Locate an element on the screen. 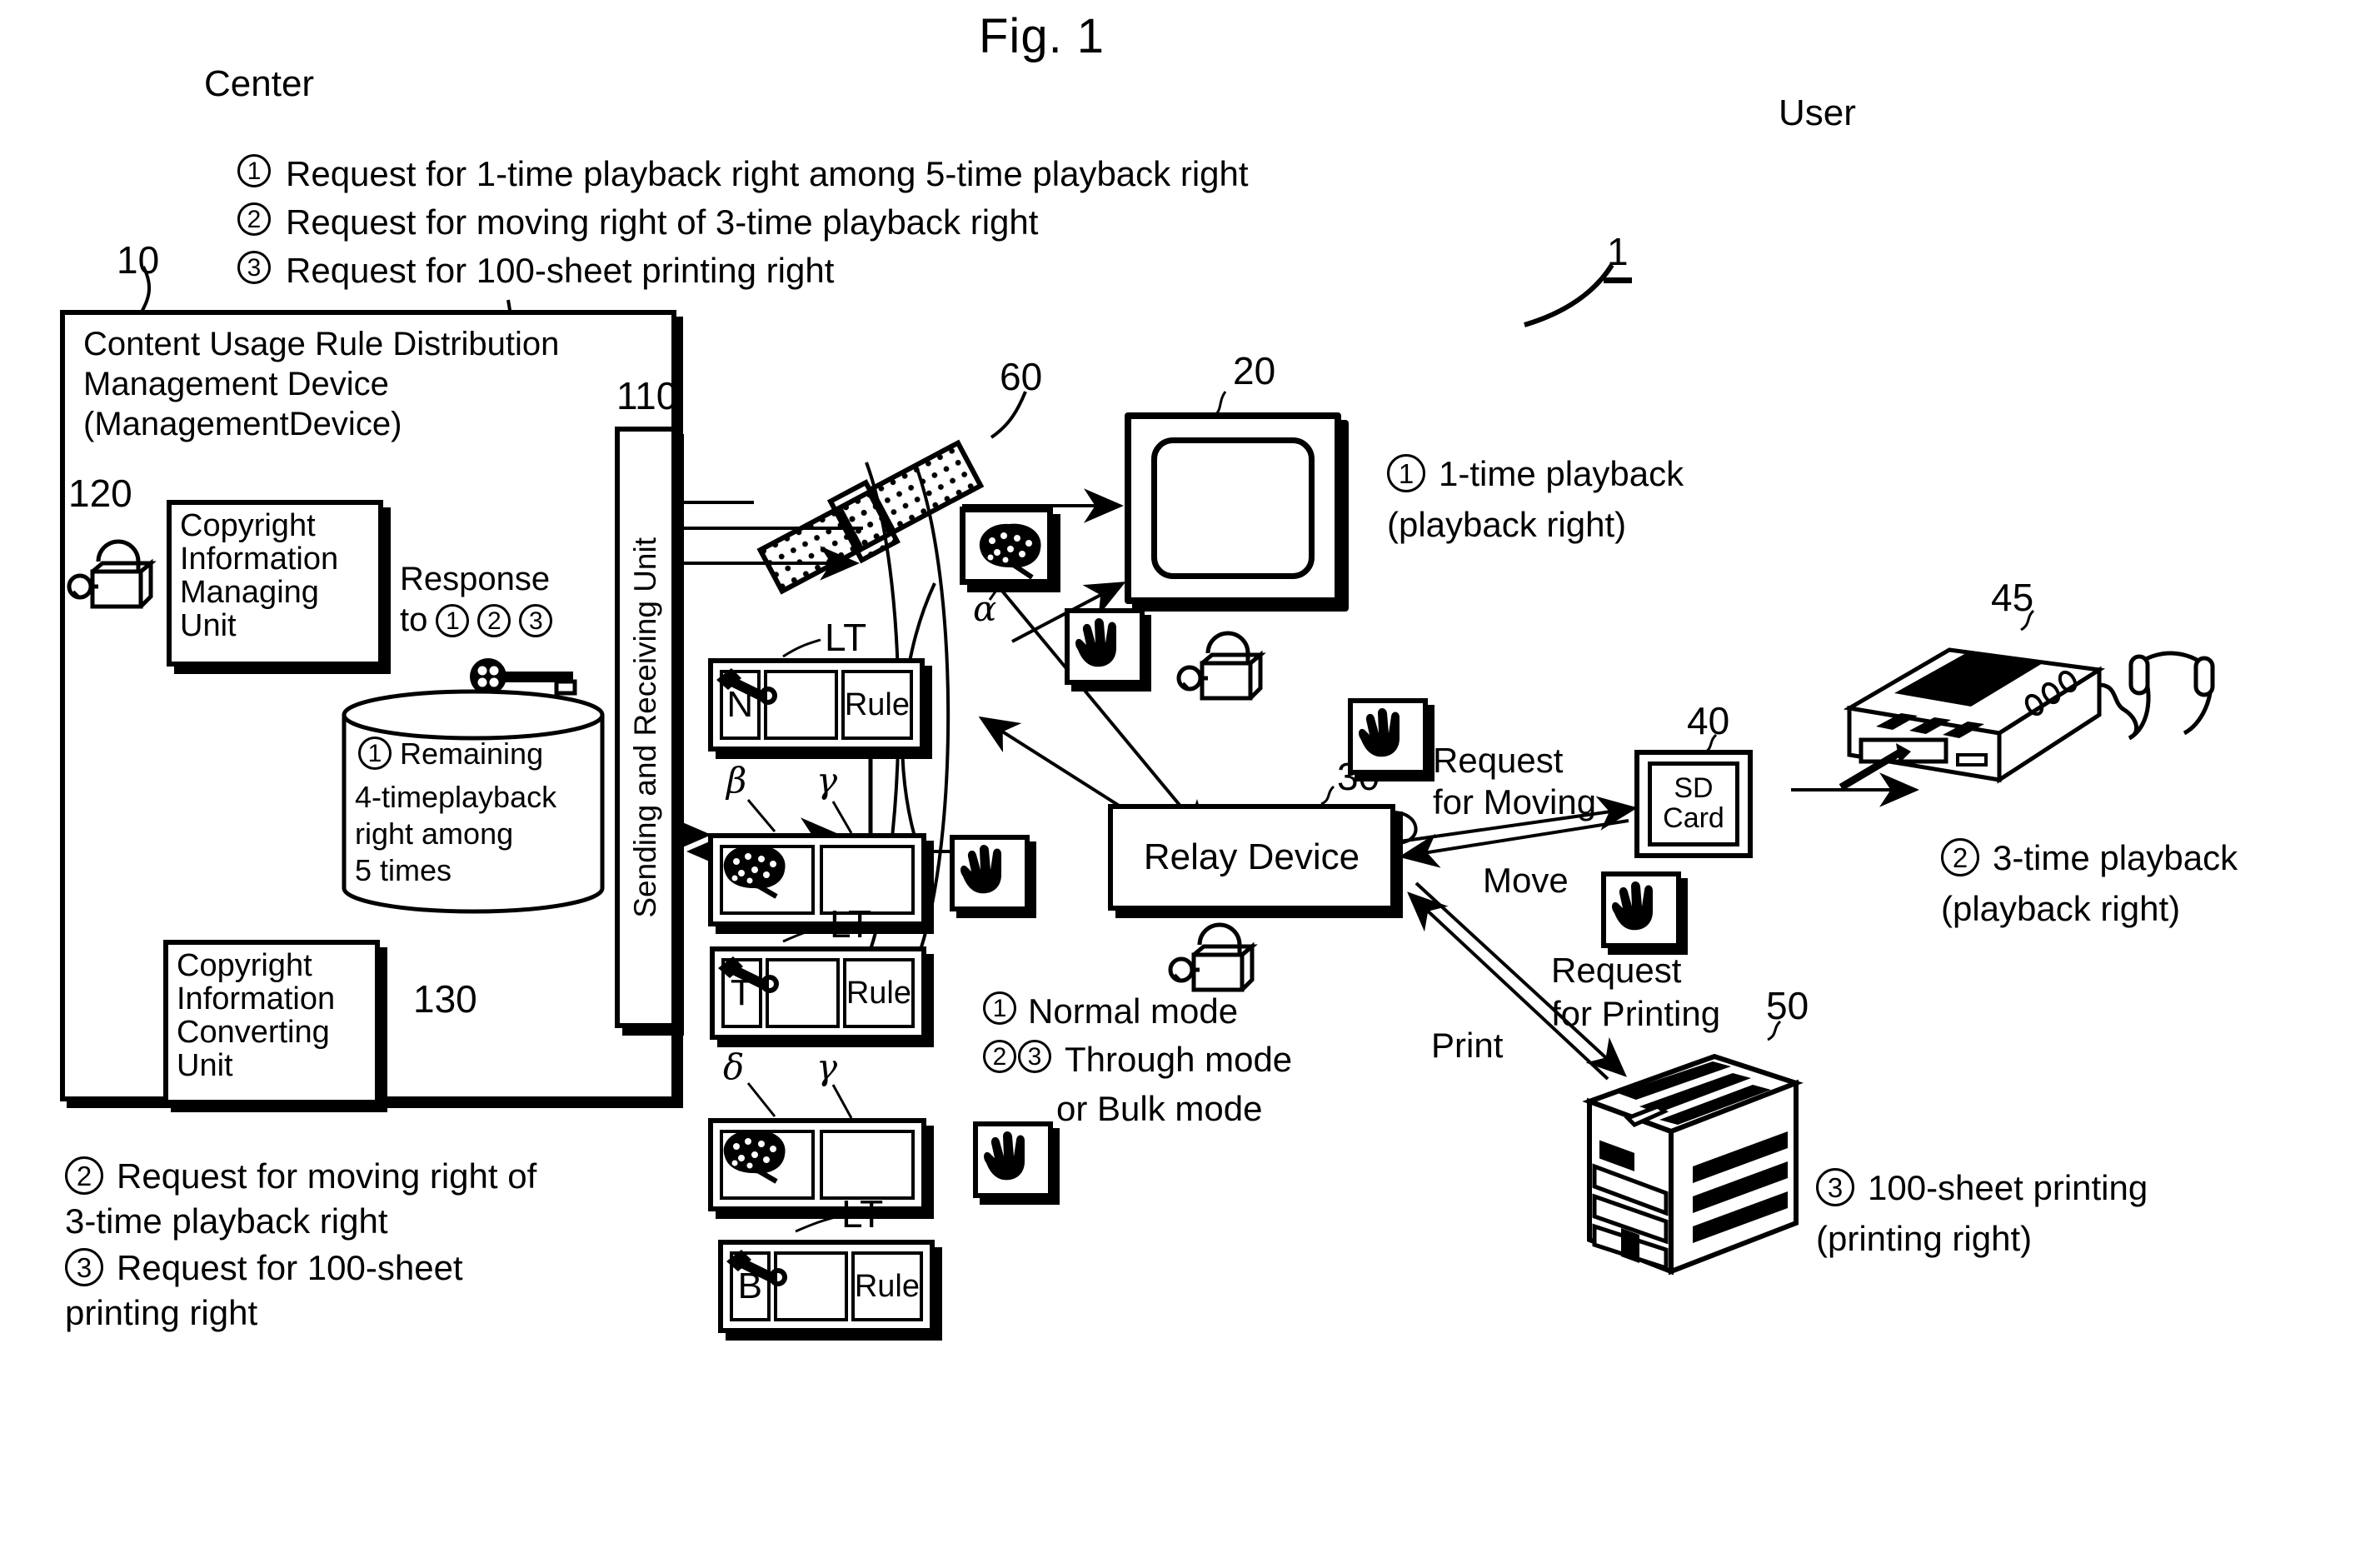 The image size is (2380, 1543). label-user: User is located at coordinates (1818, 112).